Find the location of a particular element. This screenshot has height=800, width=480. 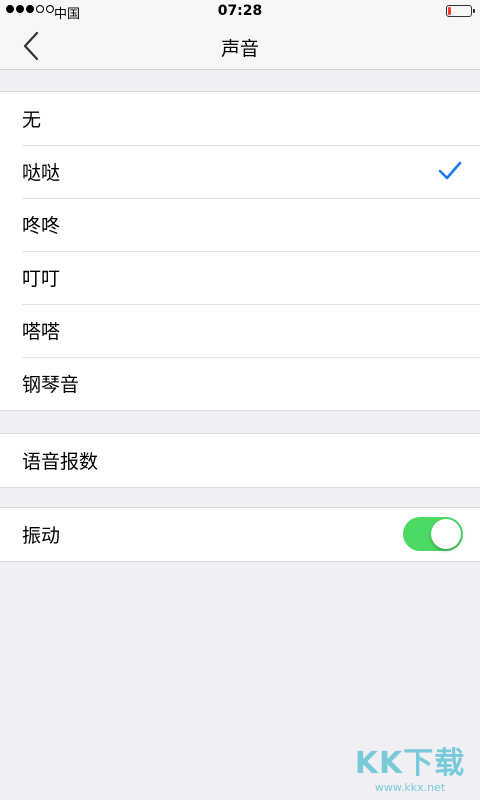

toggle-knob is located at coordinates (446, 534).